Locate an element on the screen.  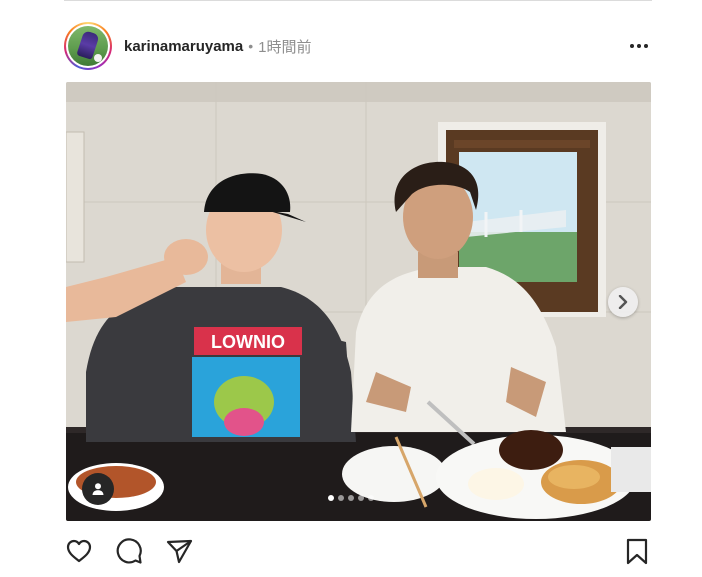
comment-button is located at coordinates (129, 551).